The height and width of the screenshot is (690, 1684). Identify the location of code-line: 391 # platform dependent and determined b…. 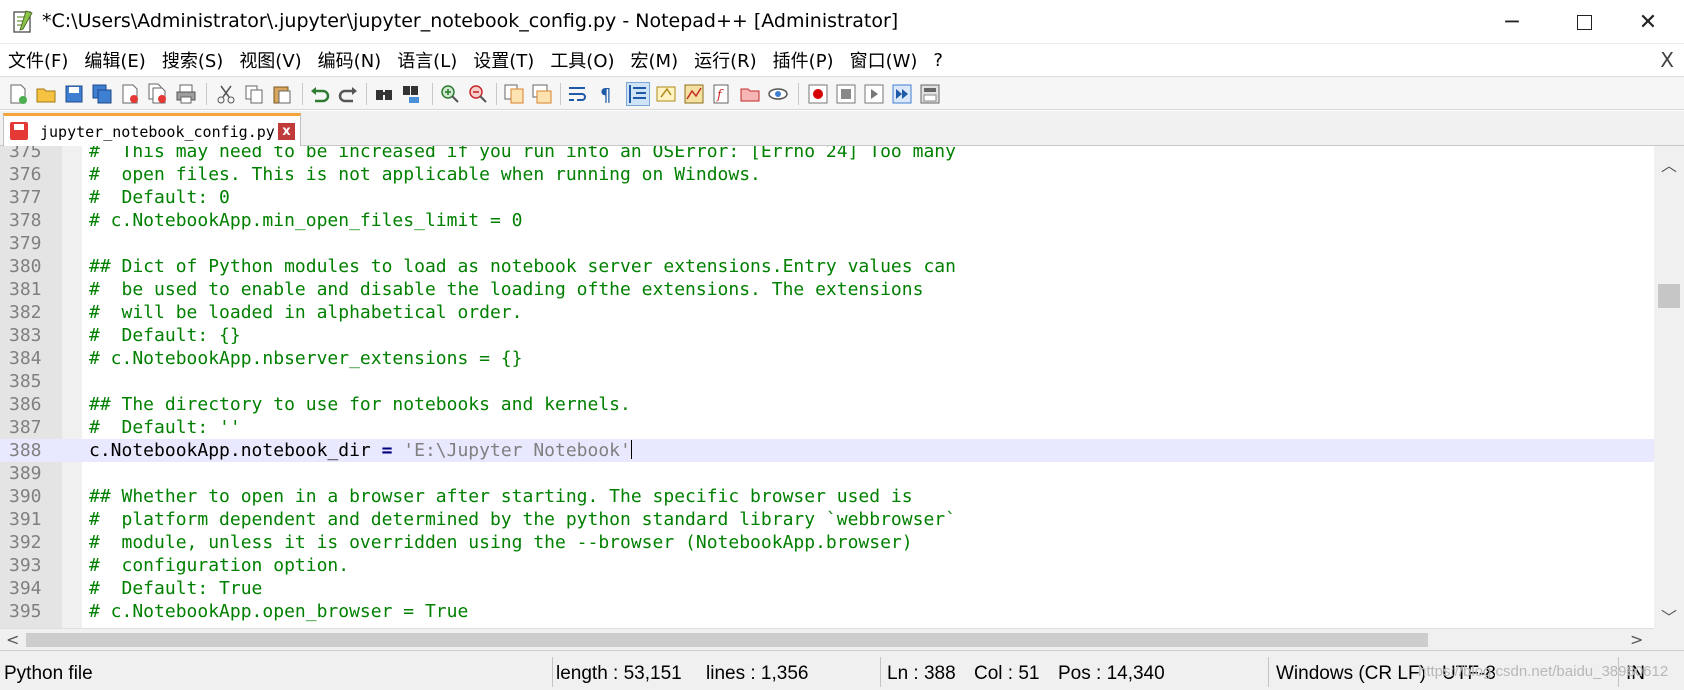
(827, 519).